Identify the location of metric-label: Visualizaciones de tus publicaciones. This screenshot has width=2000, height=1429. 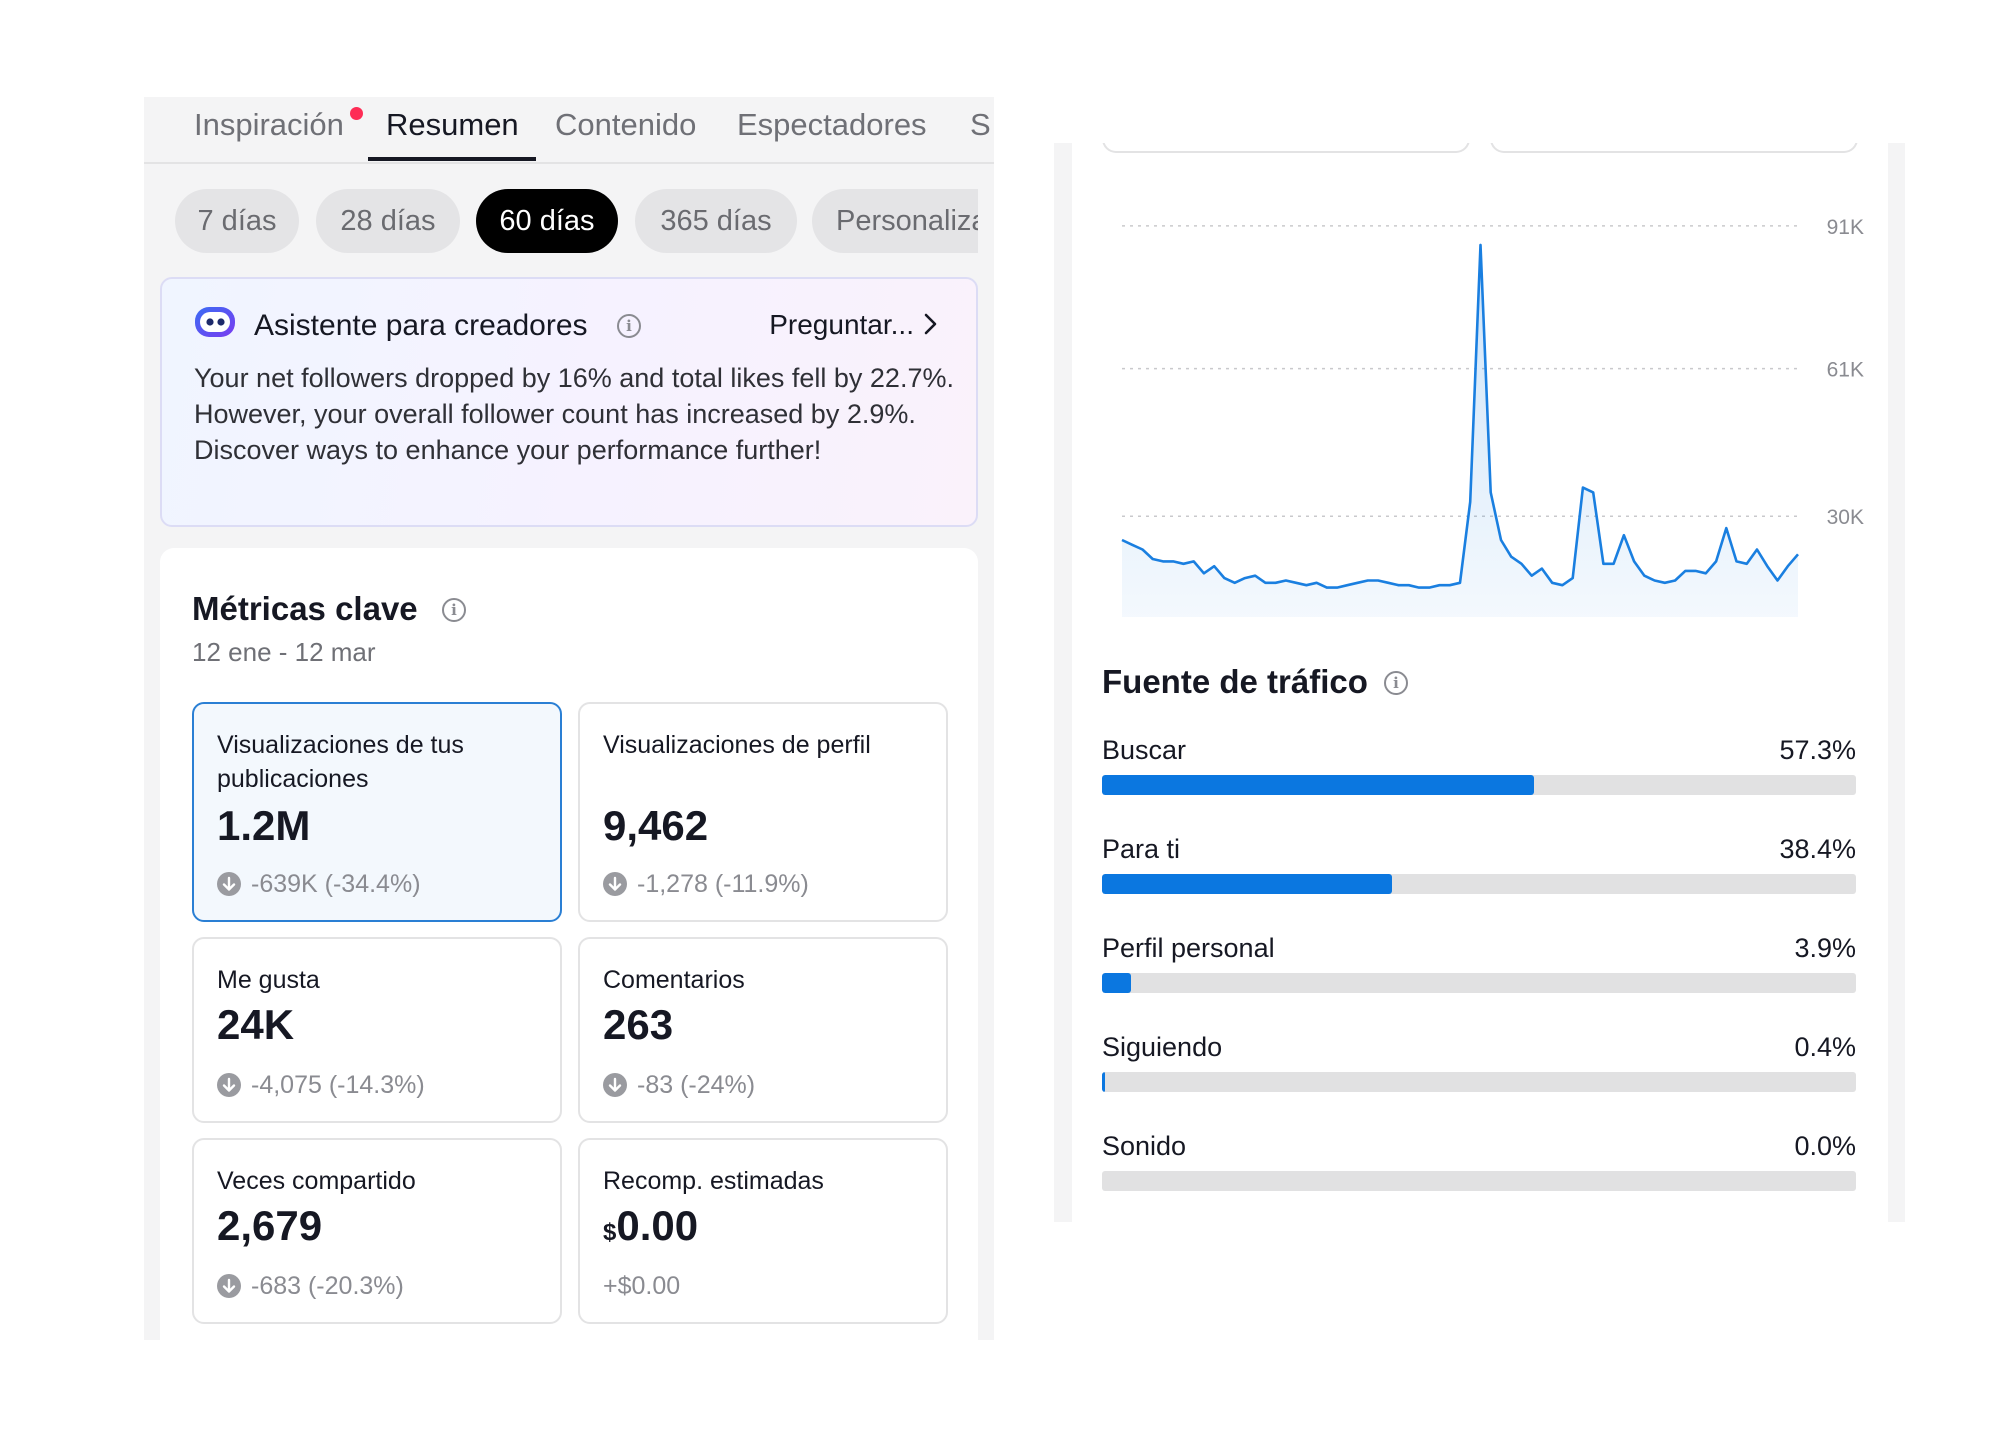
(340, 762).